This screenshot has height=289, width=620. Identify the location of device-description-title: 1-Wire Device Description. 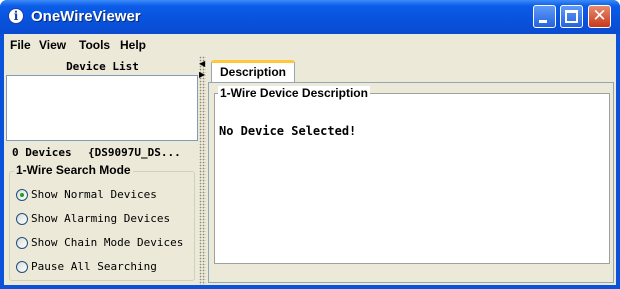
(294, 93).